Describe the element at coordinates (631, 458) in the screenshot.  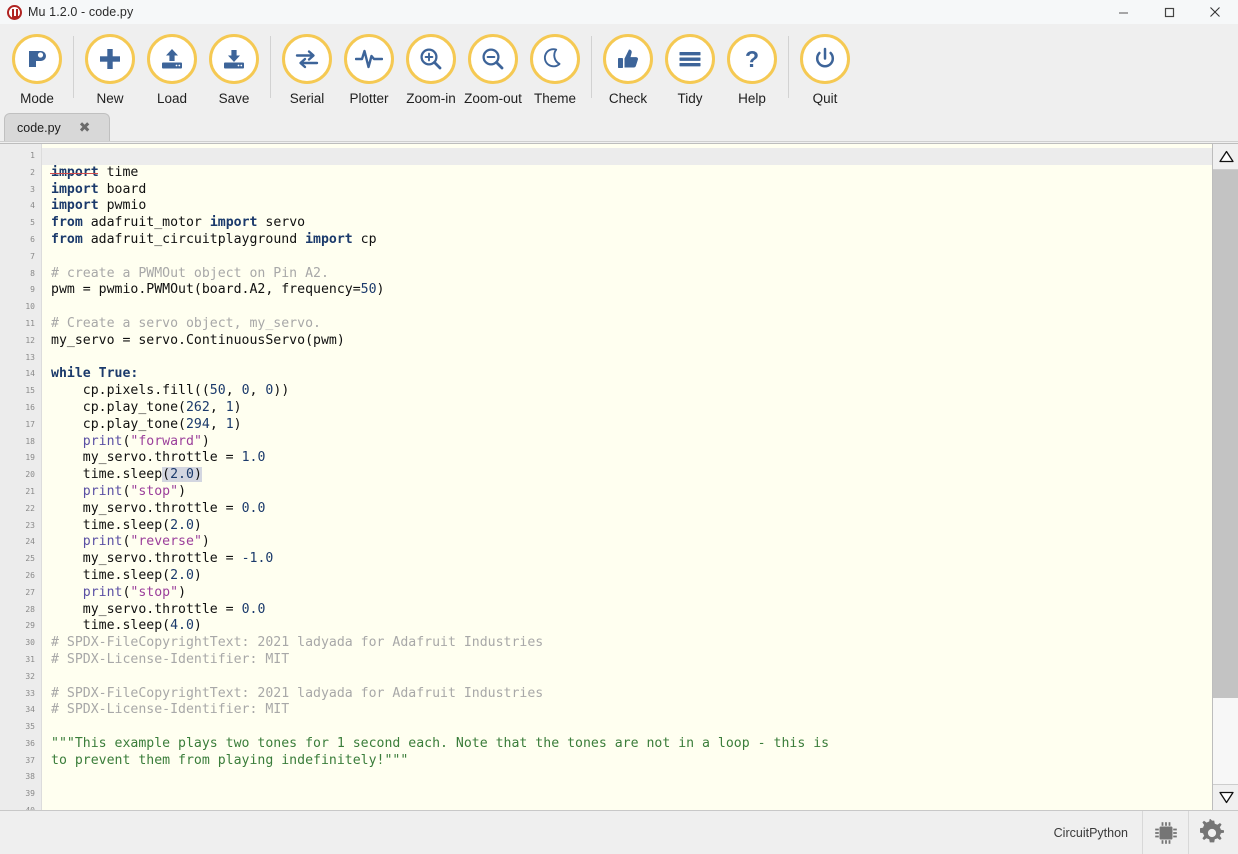
I see `code-line: my_servo.throttle = 1.0` at that location.